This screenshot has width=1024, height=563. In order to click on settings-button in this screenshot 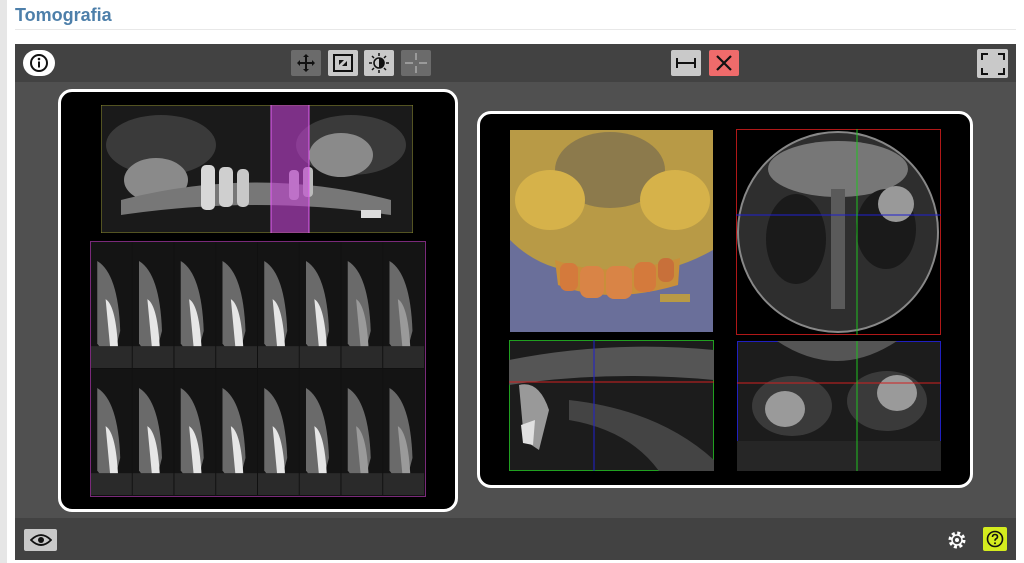, I will do `click(957, 540)`.